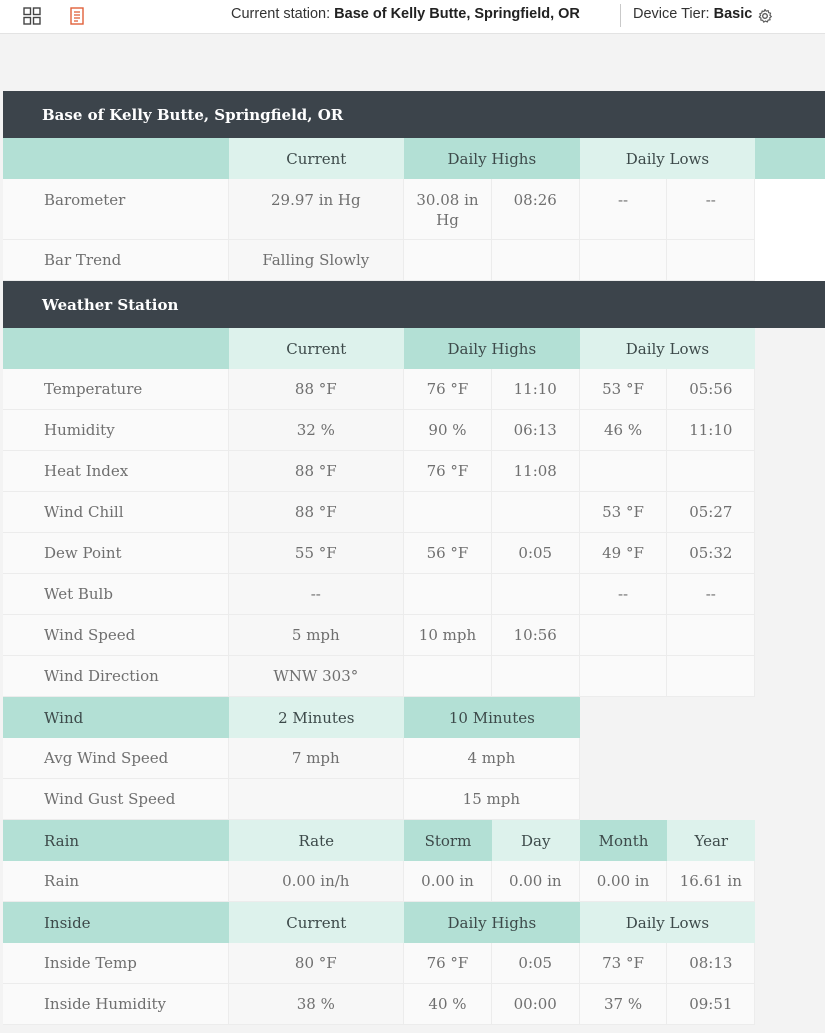  Describe the element at coordinates (448, 209) in the screenshot. I see `high-value: 30.08 in Hg` at that location.